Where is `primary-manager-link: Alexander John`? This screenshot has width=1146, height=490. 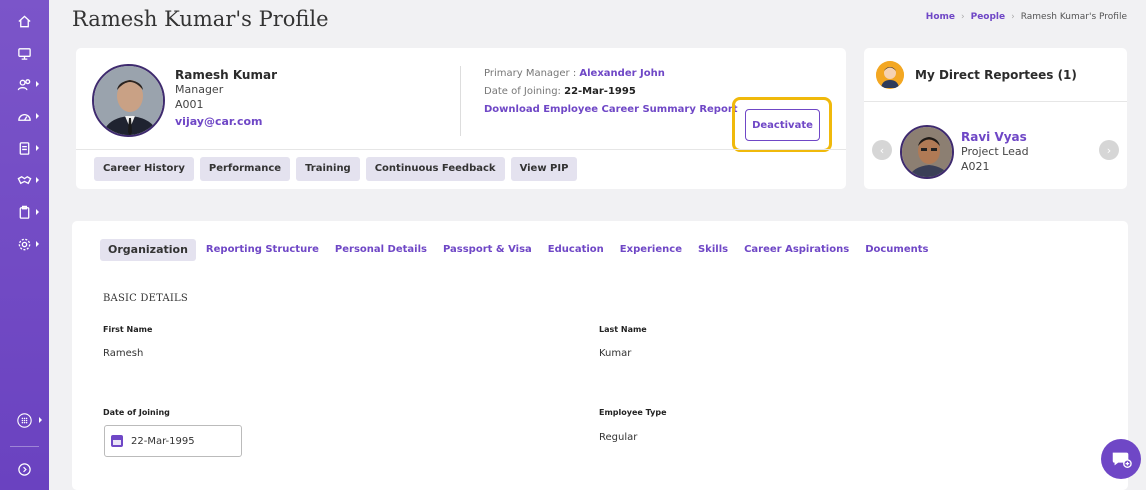 primary-manager-link: Alexander John is located at coordinates (621, 73).